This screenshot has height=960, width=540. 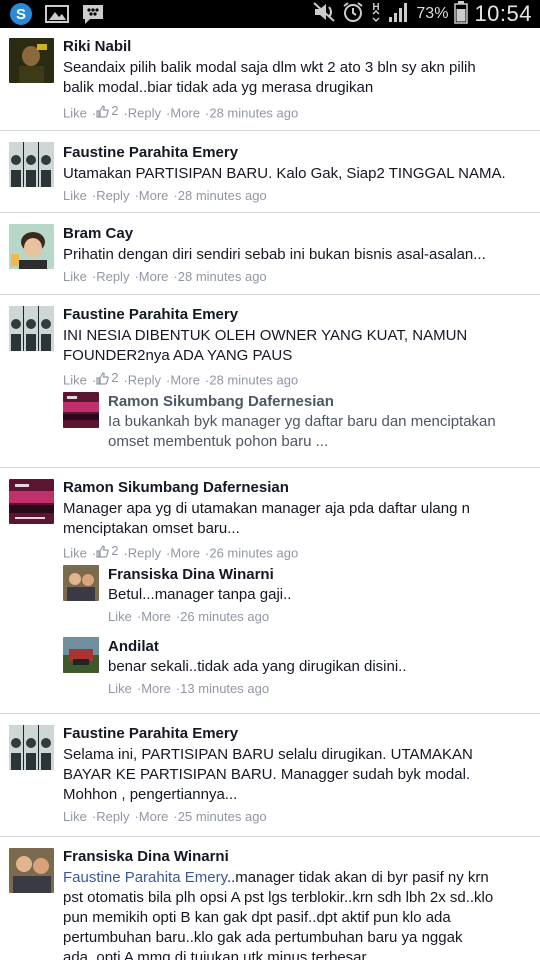 What do you see at coordinates (353, 14) in the screenshot?
I see `alarm-icon` at bounding box center [353, 14].